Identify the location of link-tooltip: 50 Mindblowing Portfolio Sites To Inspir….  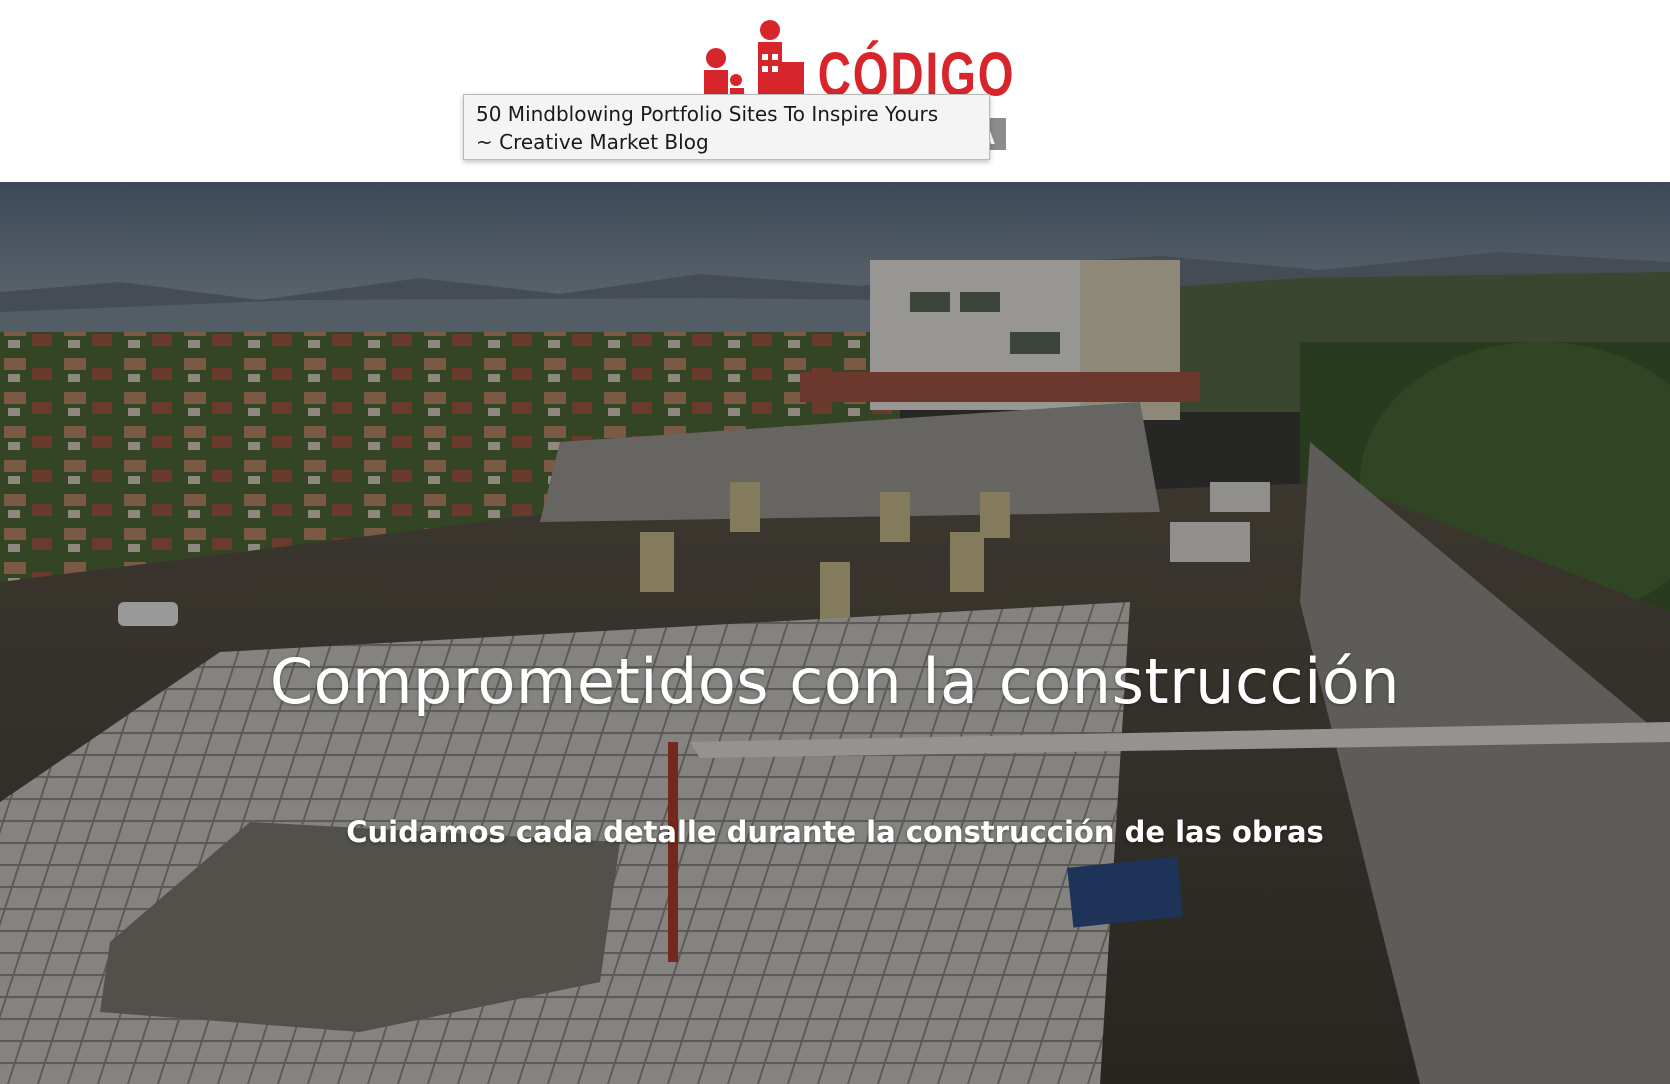
(726, 127).